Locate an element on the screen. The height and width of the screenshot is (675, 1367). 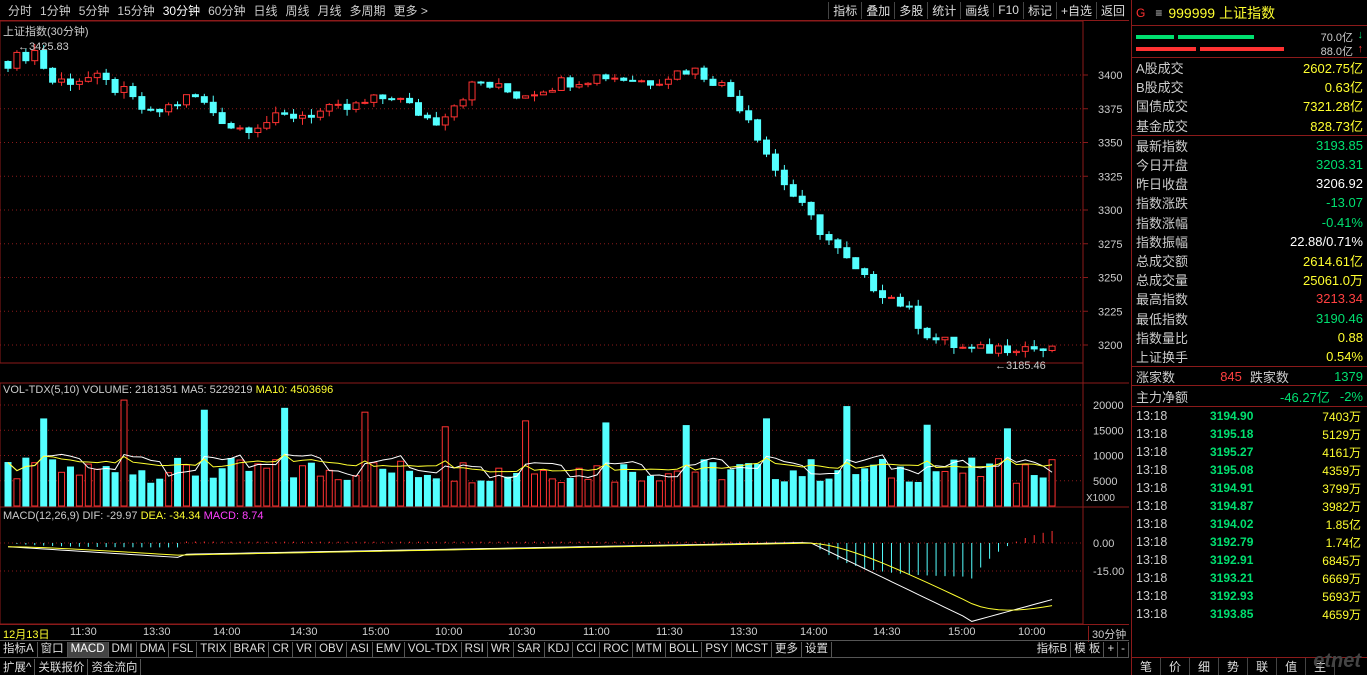
indicator-tab-19: ROC is located at coordinates (616, 649).